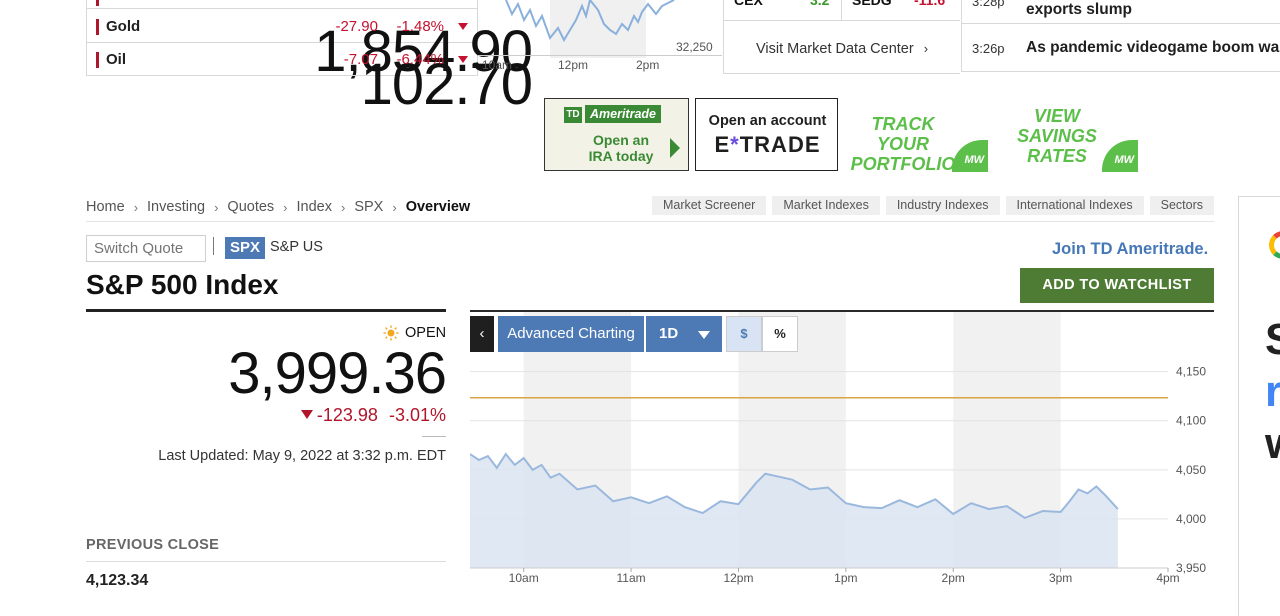 Image resolution: width=1280 pixels, height=616 pixels. Describe the element at coordinates (704, 335) in the screenshot. I see `chevron-down-icon` at that location.